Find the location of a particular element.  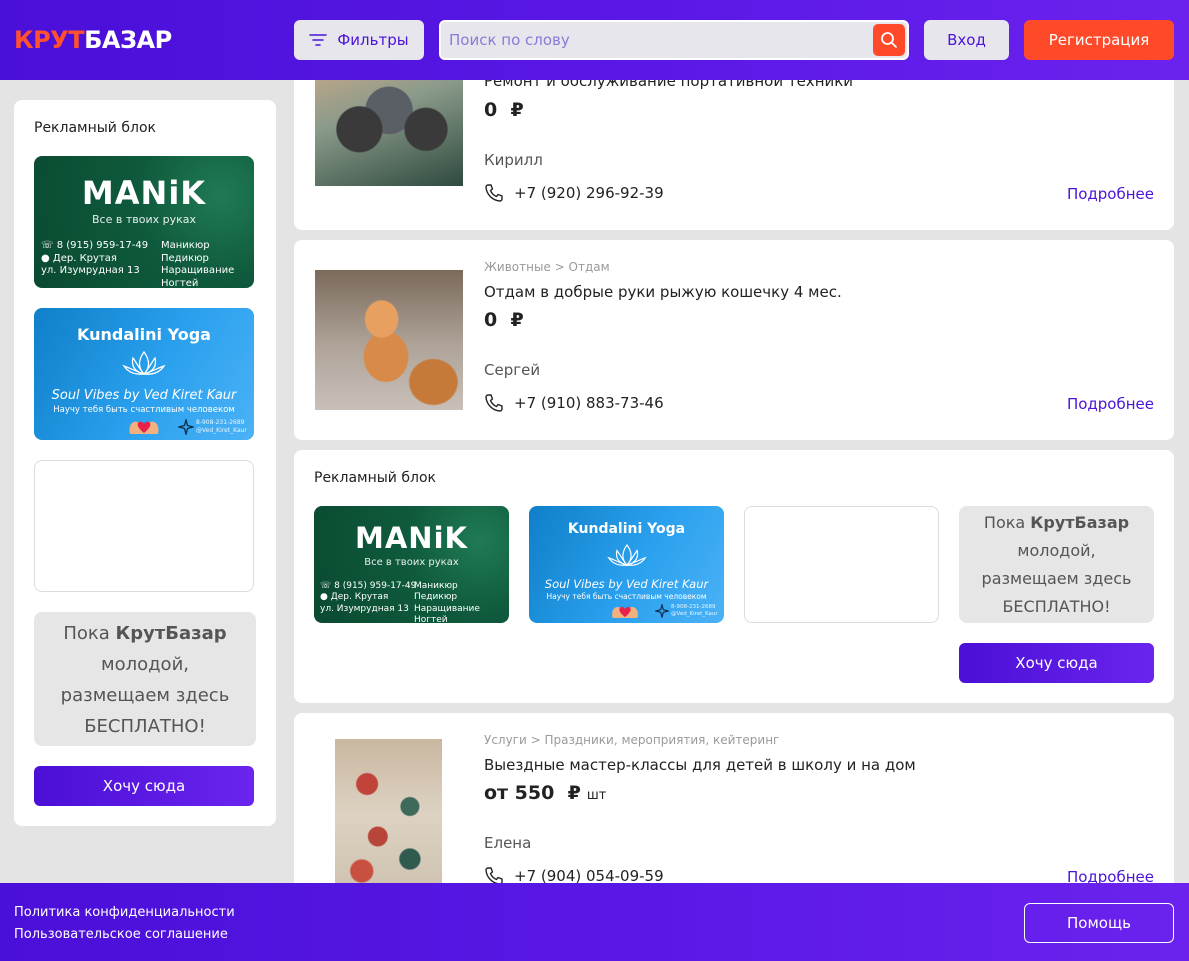

login-button: Вход is located at coordinates (966, 40).